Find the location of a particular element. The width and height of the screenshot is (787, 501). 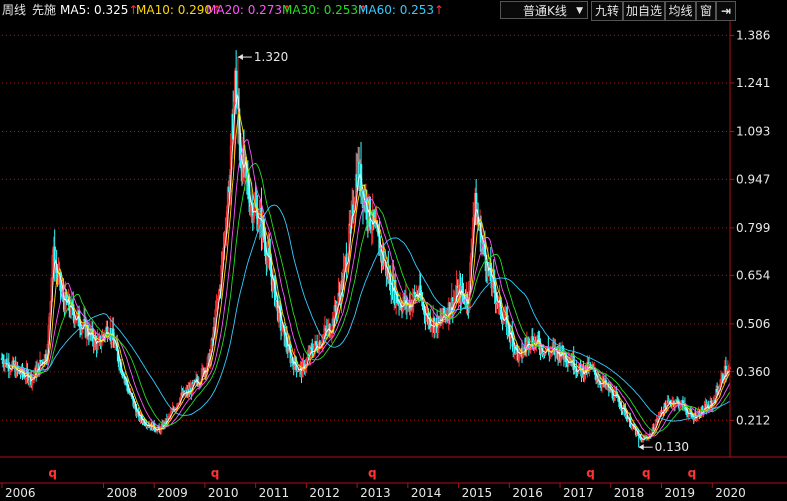

y-tick-label: 0.947 is located at coordinates (753, 179).